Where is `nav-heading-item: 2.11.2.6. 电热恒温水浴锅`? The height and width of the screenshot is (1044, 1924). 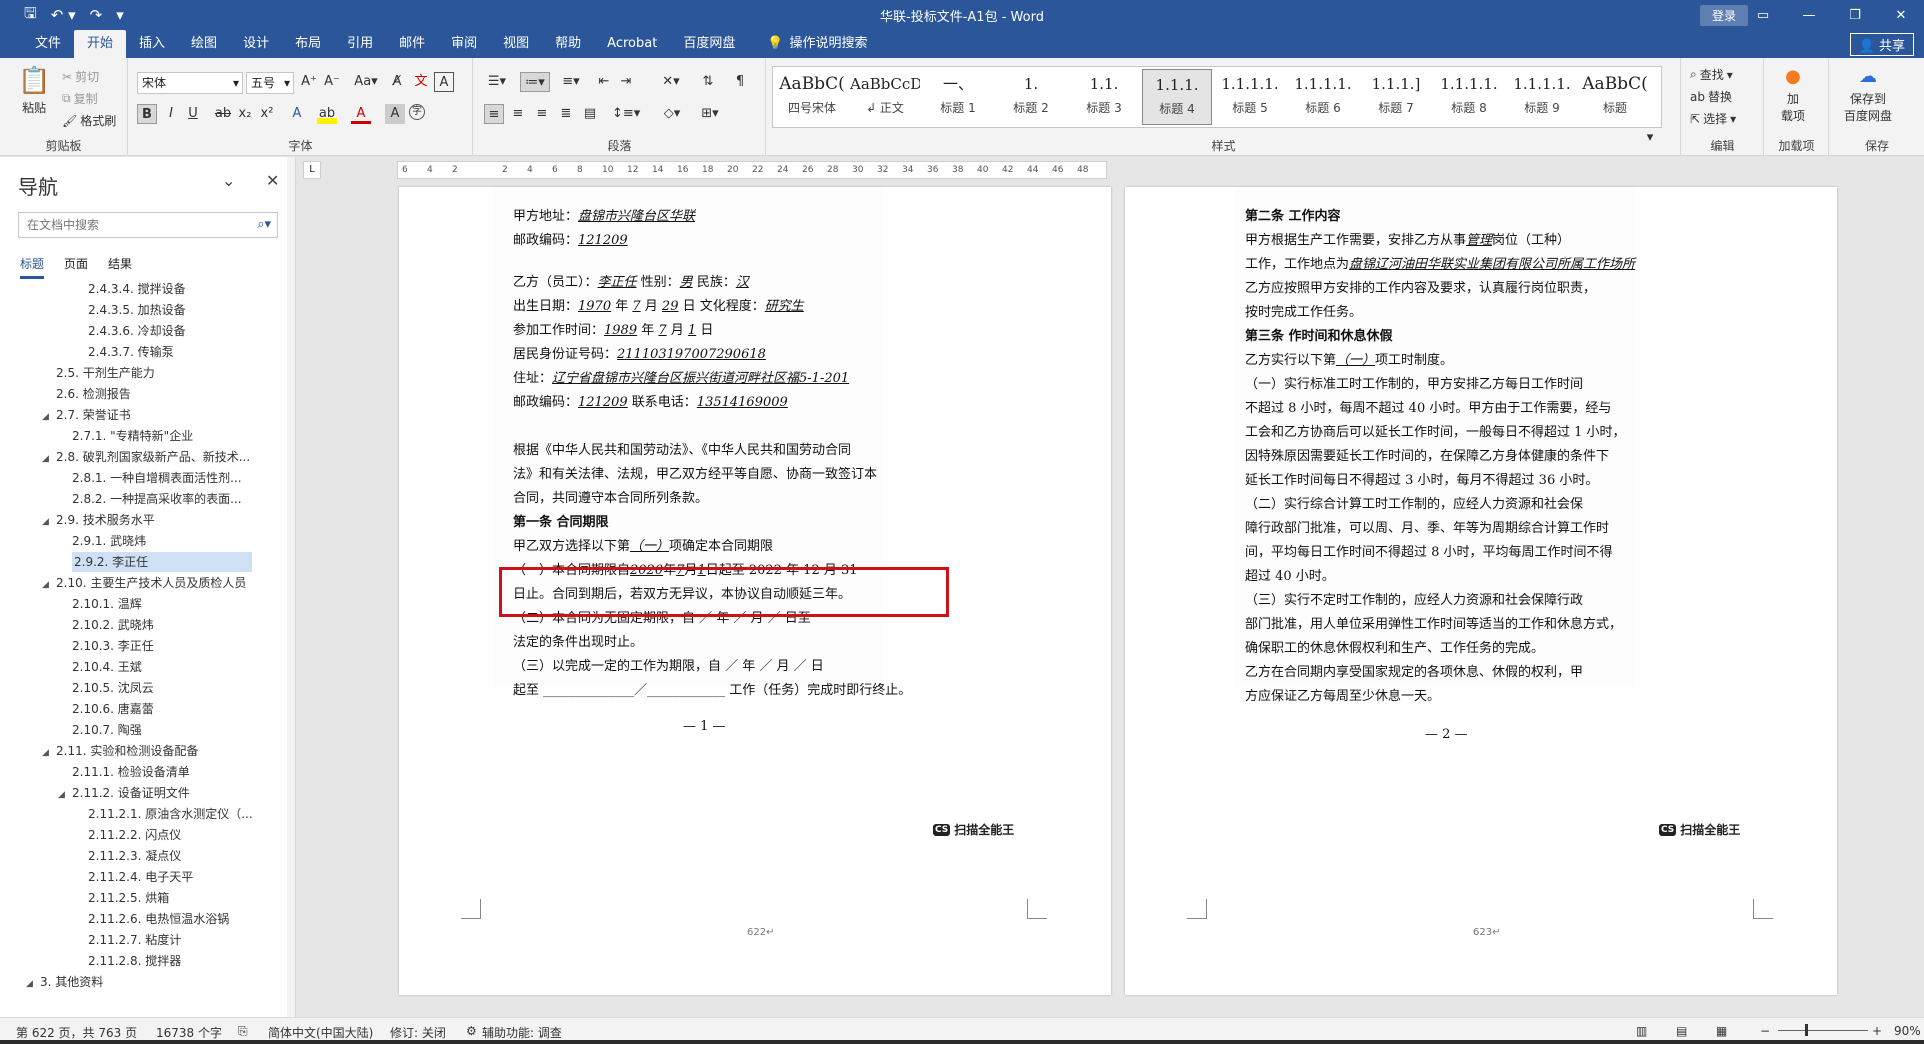 nav-heading-item: 2.11.2.6. 电热恒温水浴锅 is located at coordinates (158, 919).